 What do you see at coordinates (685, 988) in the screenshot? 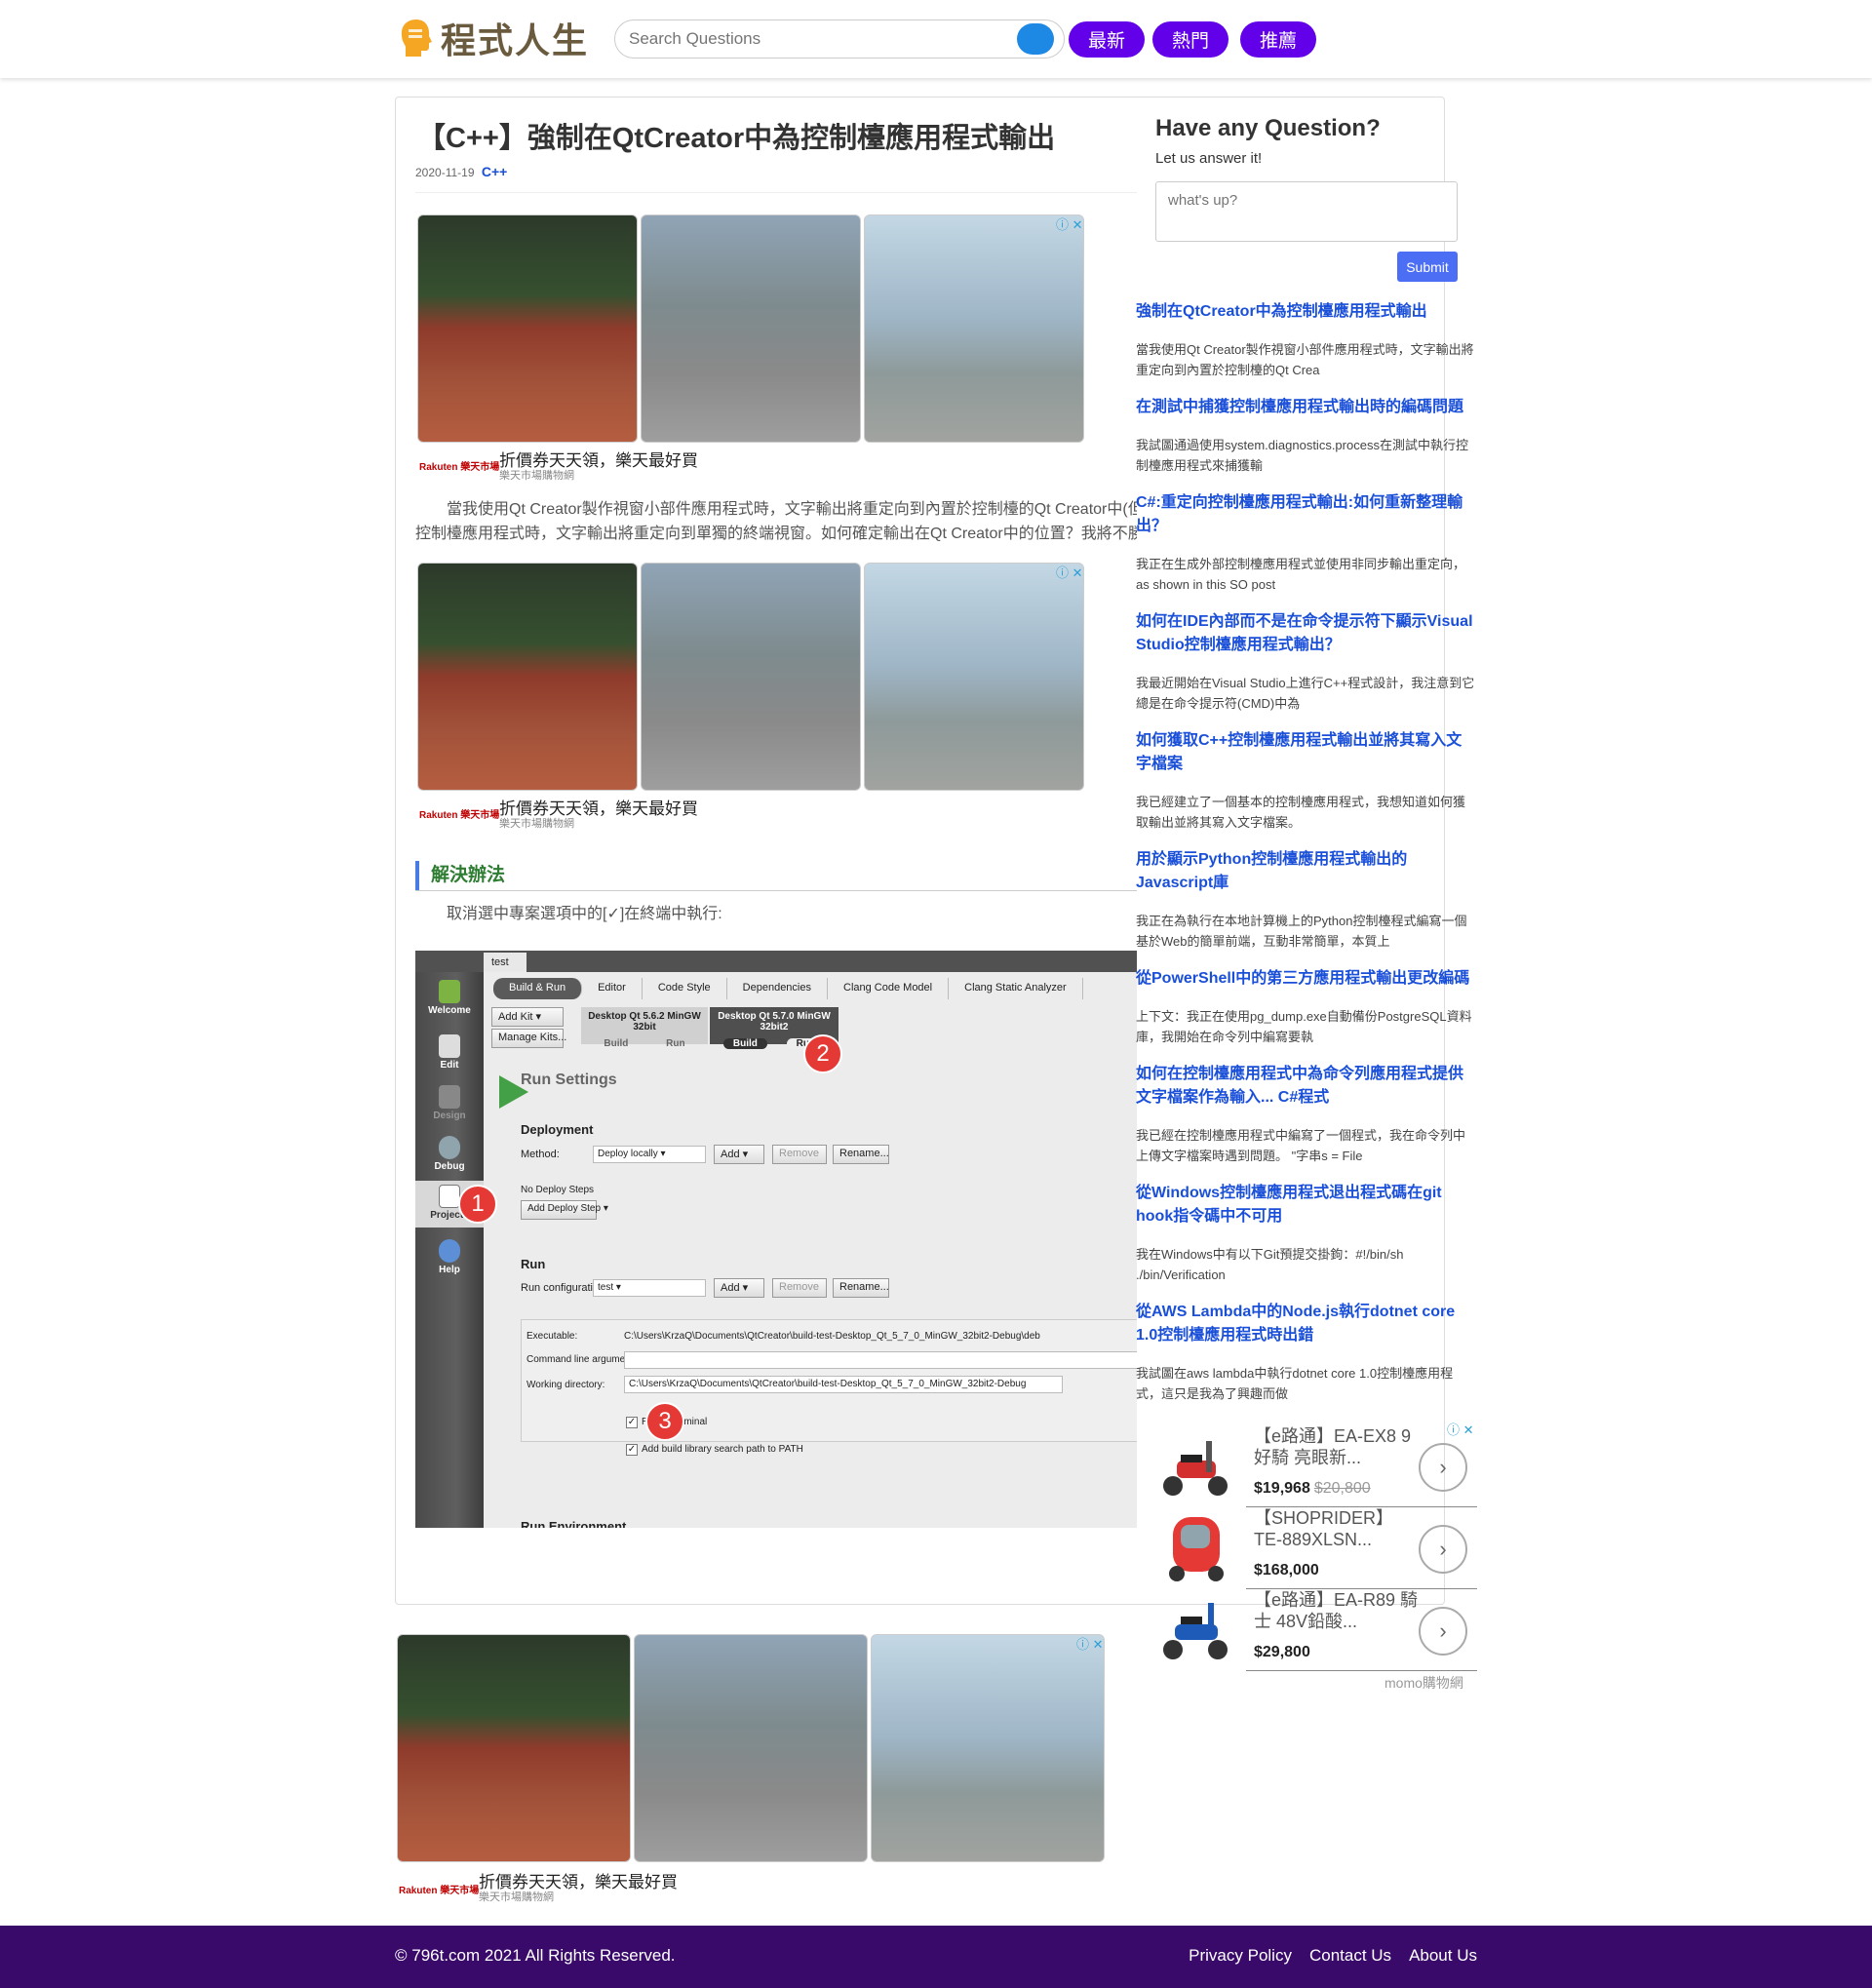
I see `tab-code-style: Code Style` at bounding box center [685, 988].